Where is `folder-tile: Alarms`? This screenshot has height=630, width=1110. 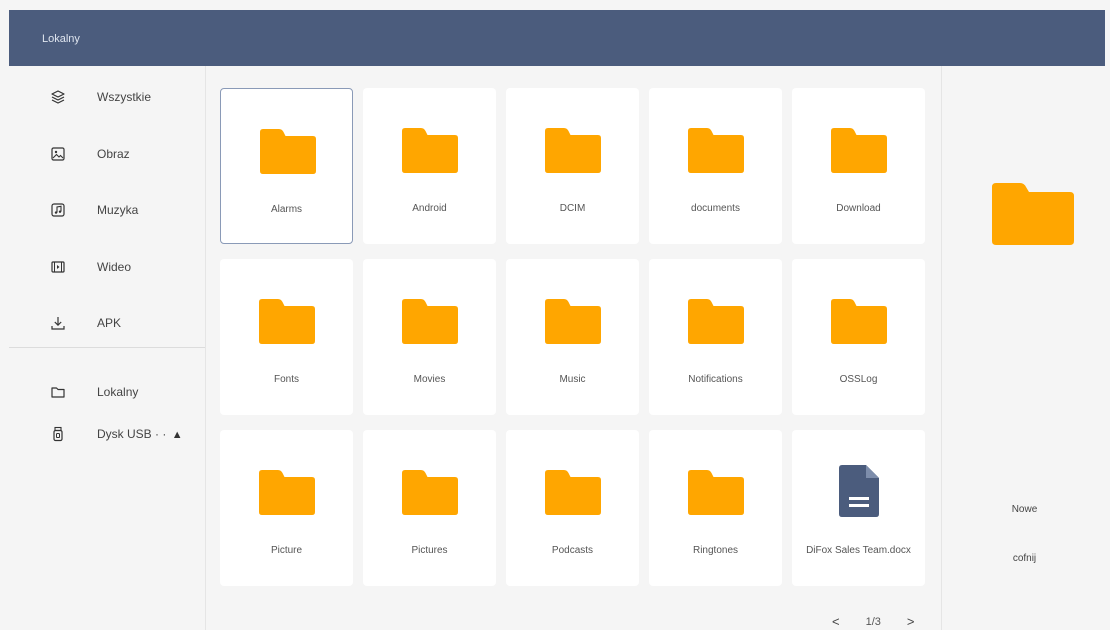 folder-tile: Alarms is located at coordinates (286, 166).